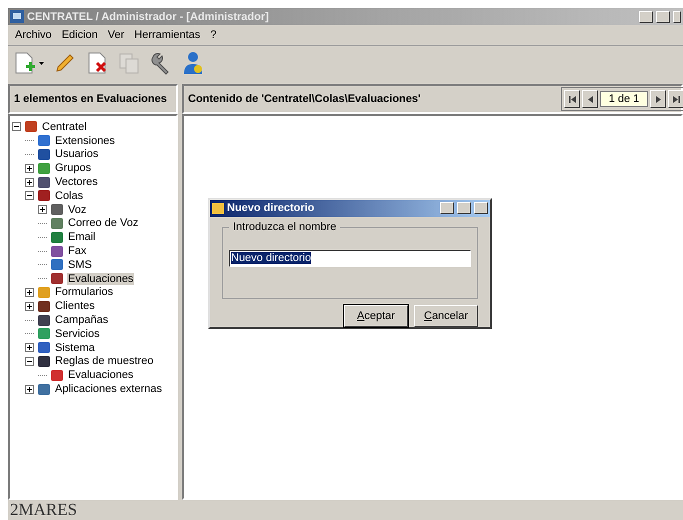 The width and height of the screenshot is (683, 520). I want to click on name-input-field: Nuevo directorio, so click(350, 258).